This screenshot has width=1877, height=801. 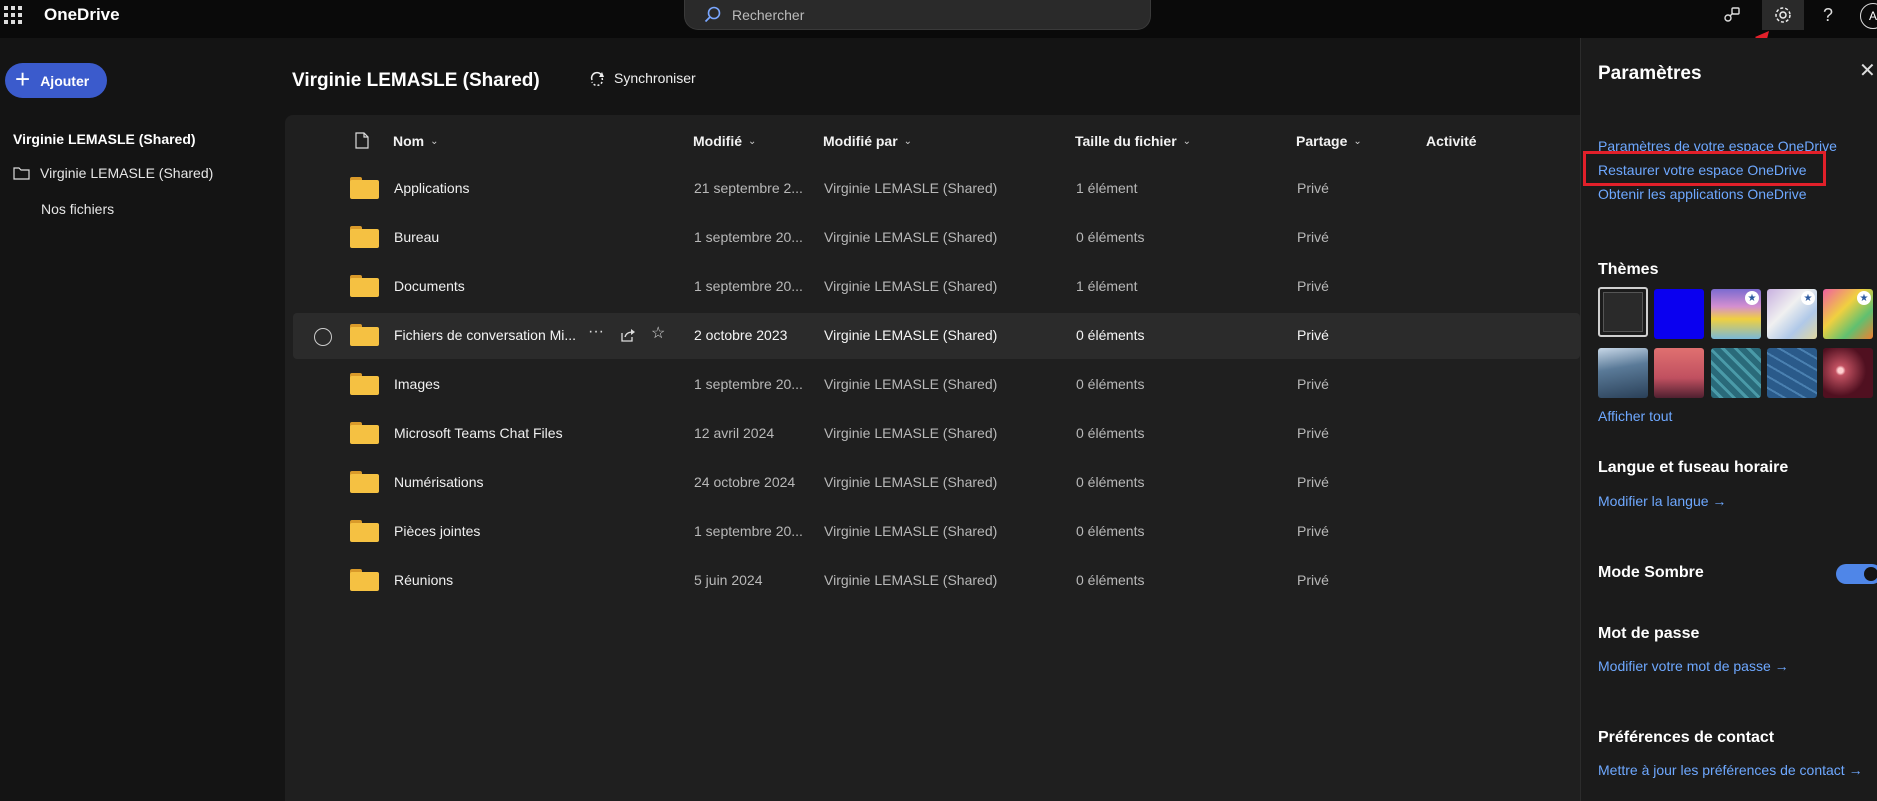 I want to click on theme-rainbow: ★, so click(x=1848, y=314).